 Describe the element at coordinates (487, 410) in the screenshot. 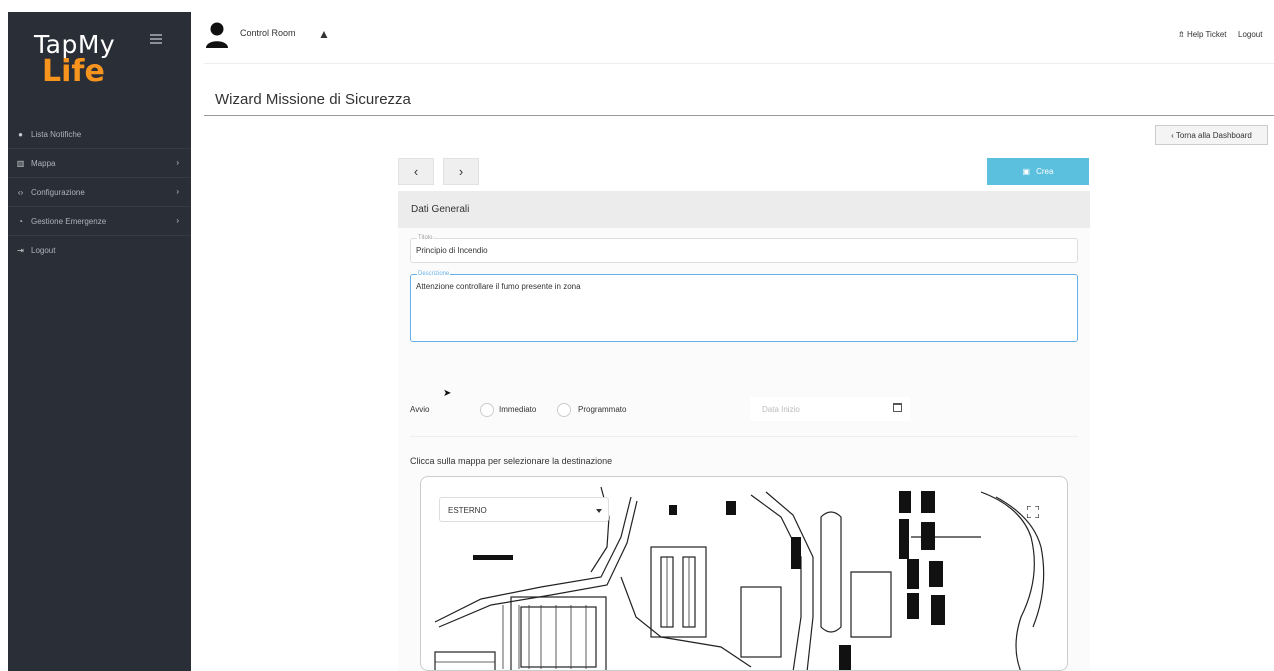

I see `radio-immediate` at that location.